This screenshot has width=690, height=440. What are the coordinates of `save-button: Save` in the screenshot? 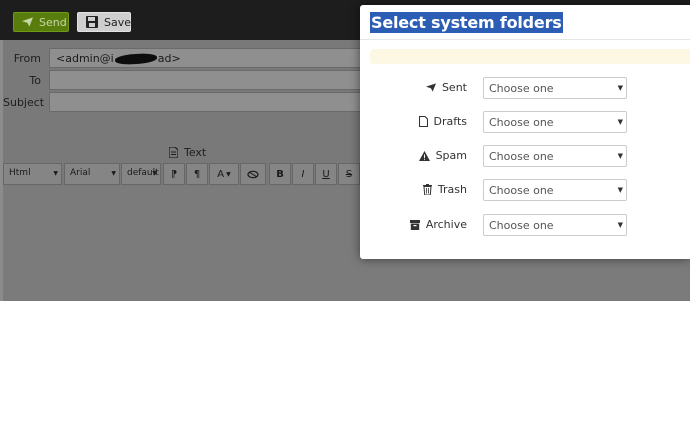 It's located at (104, 22).